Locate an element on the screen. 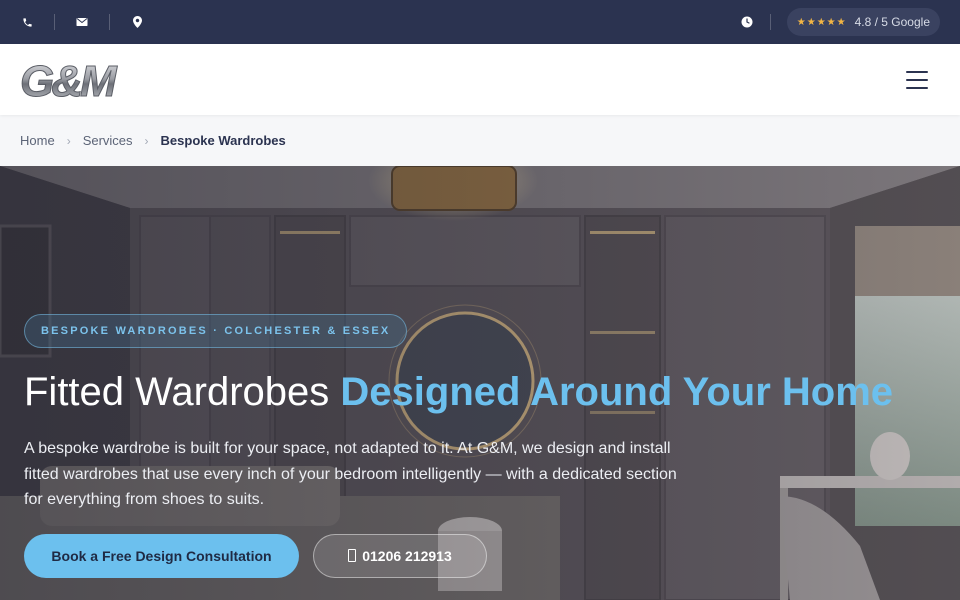 Image resolution: width=960 pixels, height=600 pixels. breadcrumb-services: Services is located at coordinates (108, 140).